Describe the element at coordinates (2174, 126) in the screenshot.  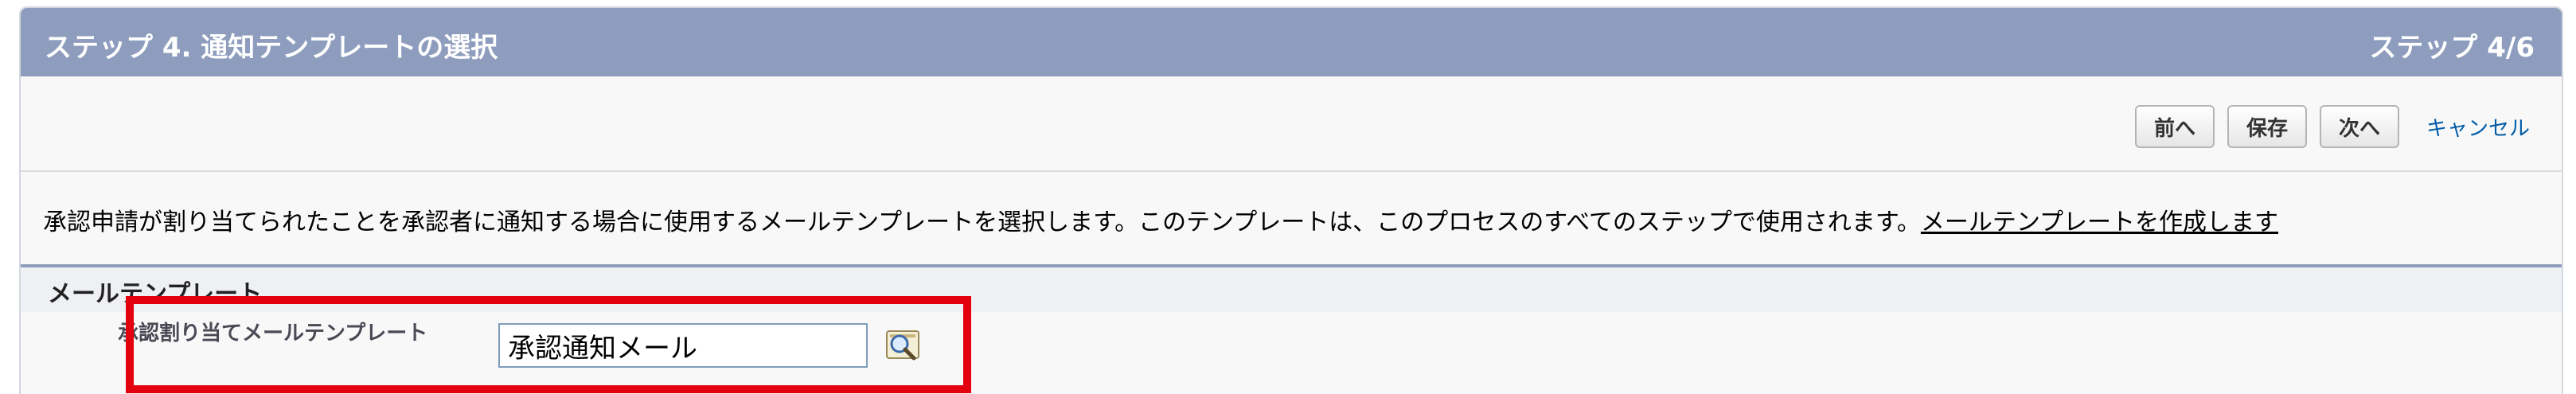
I see `prev-button: 前へ` at that location.